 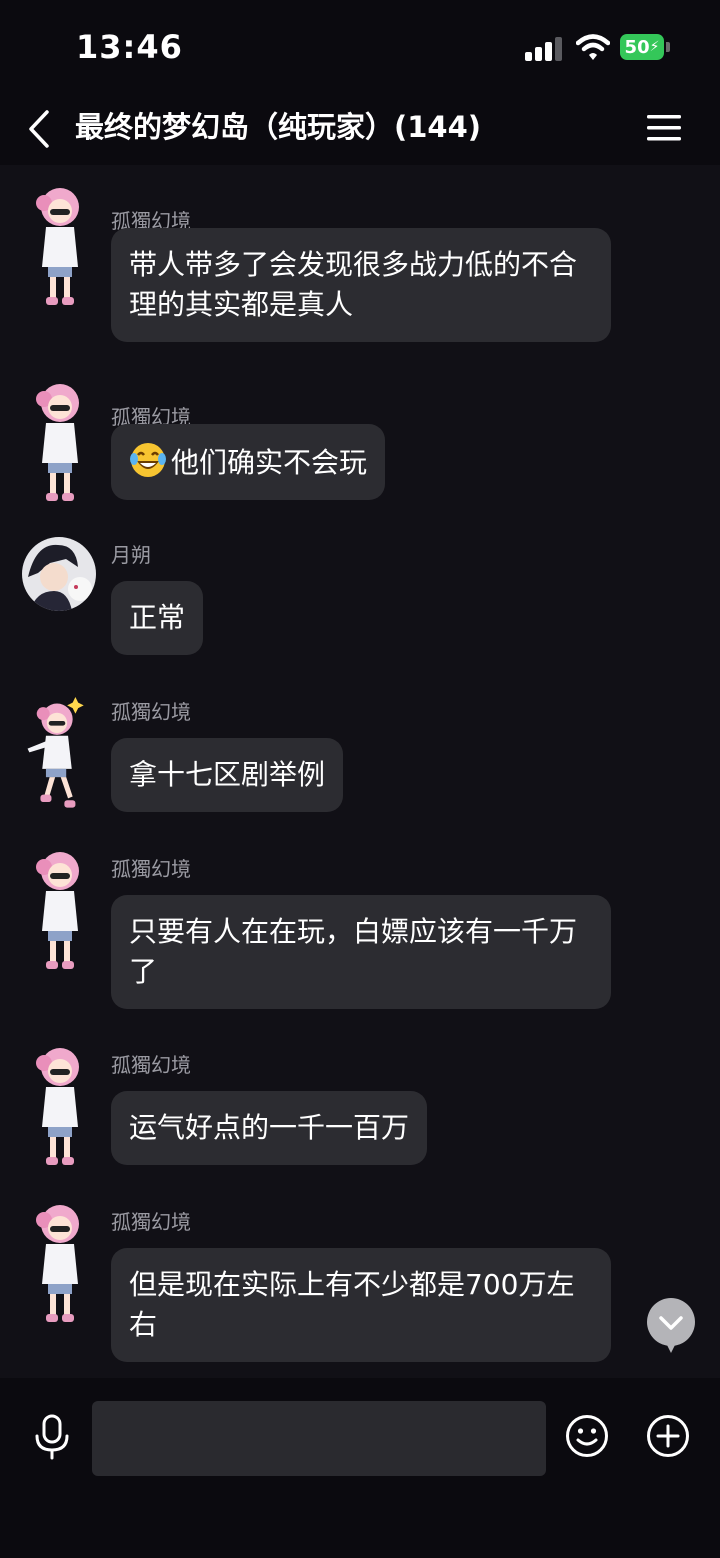 I want to click on message-bubble: 他们确实不会玩, so click(x=248, y=462).